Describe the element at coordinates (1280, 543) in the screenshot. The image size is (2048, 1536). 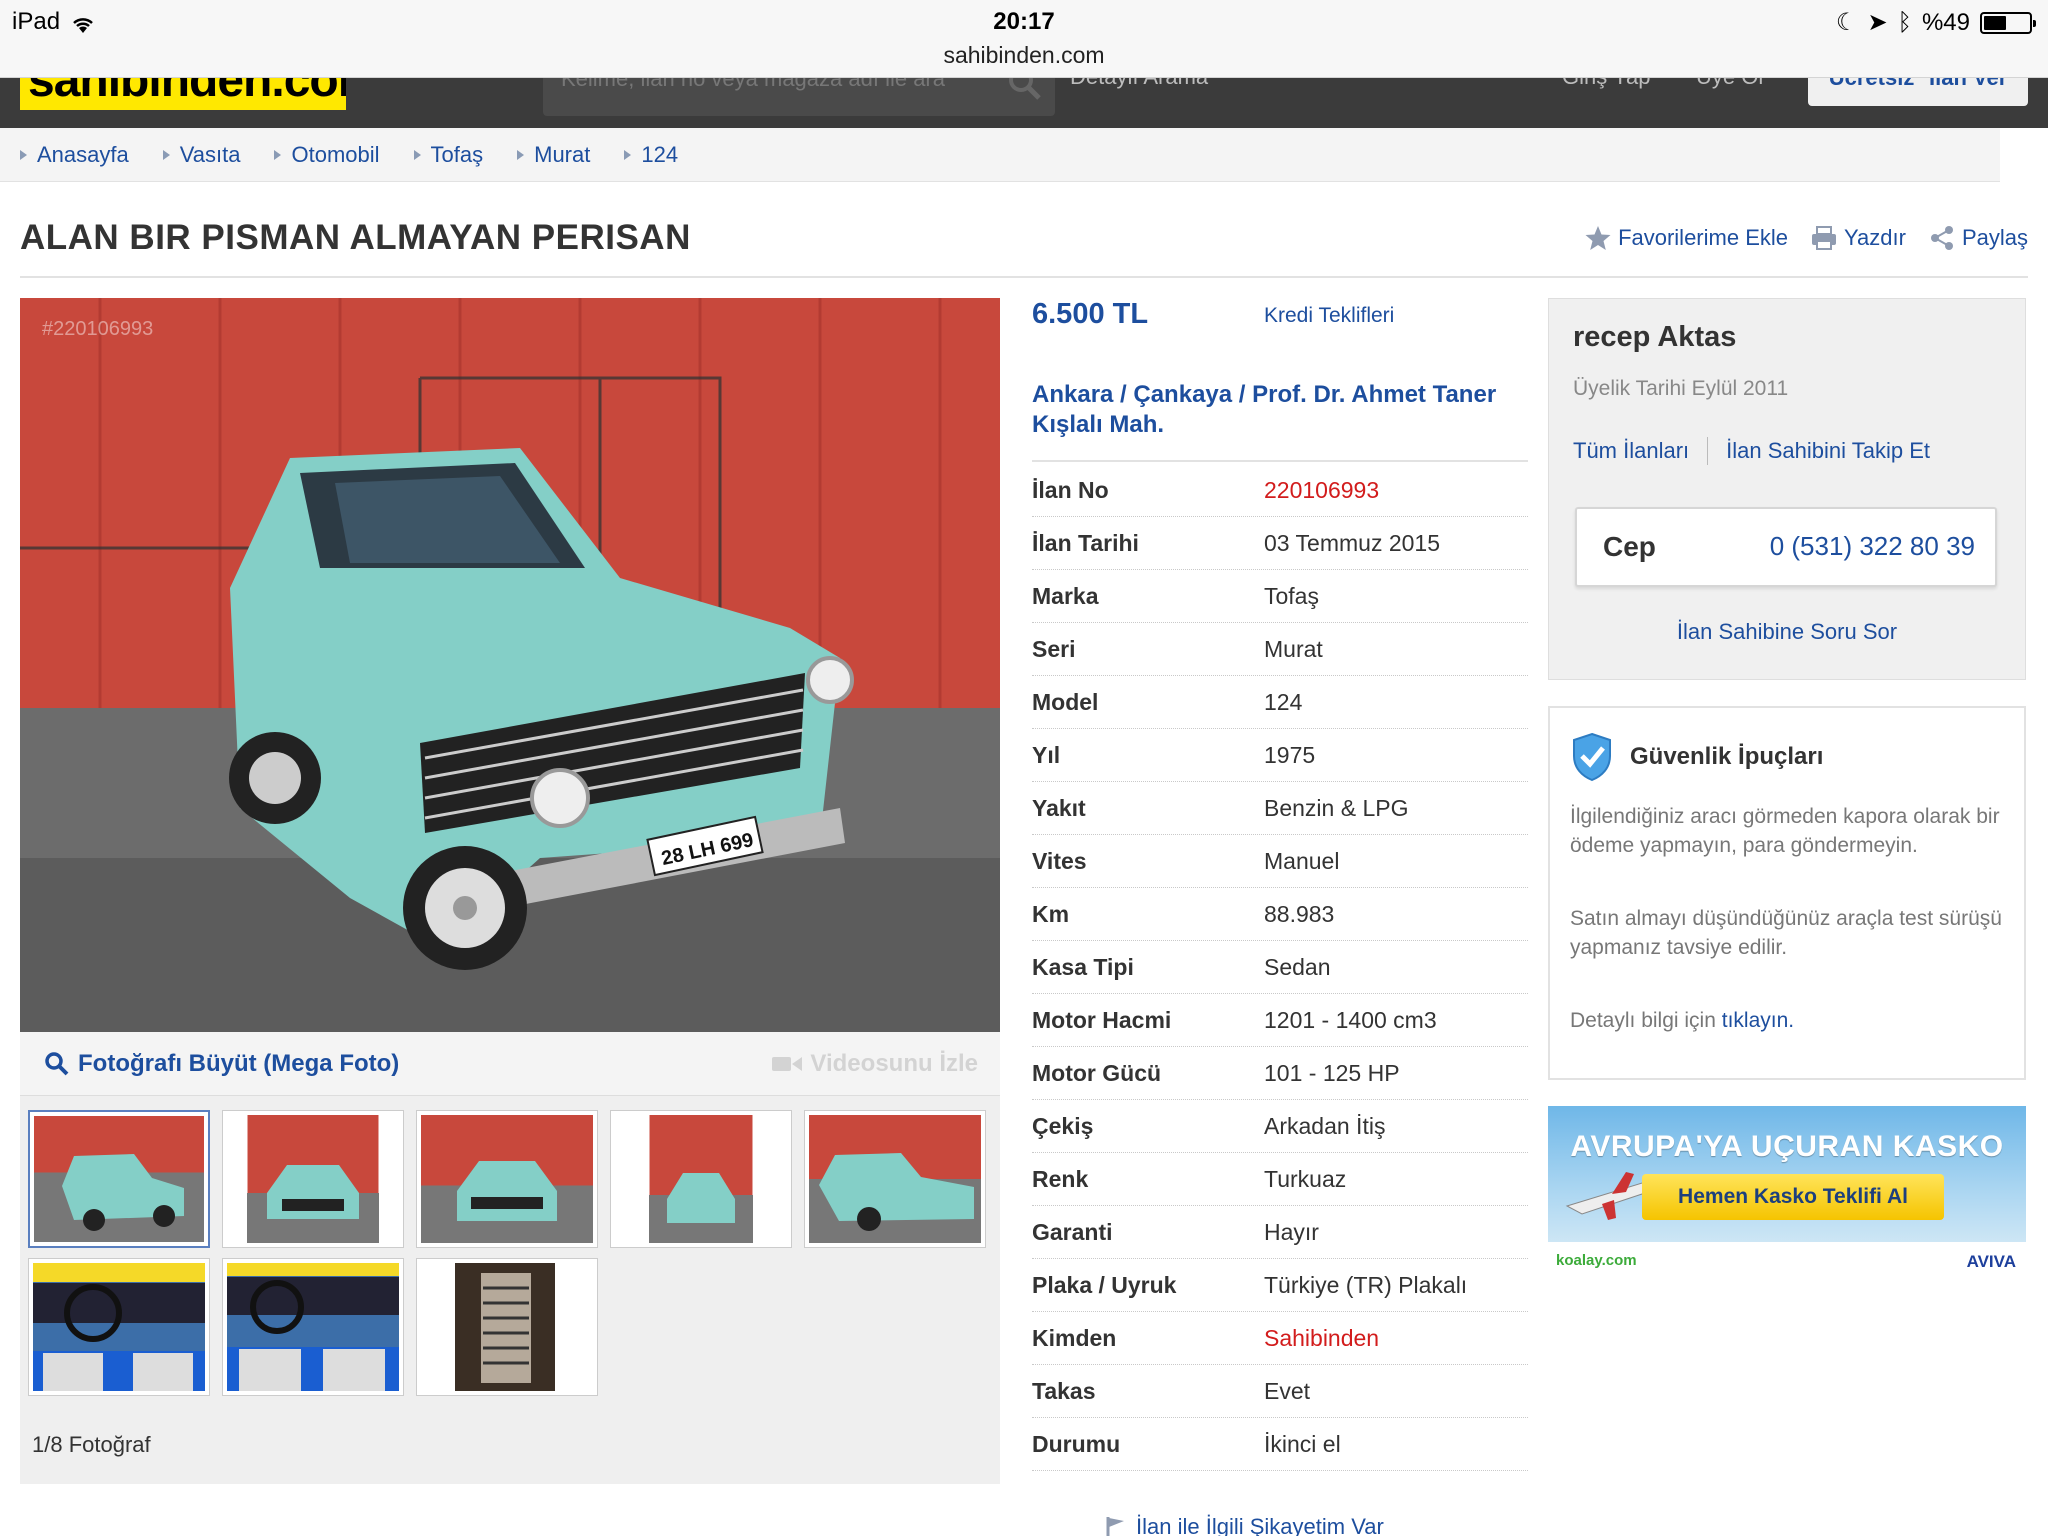
I see `info-row: İlan Tarihi 03 Temmuz 2015` at that location.